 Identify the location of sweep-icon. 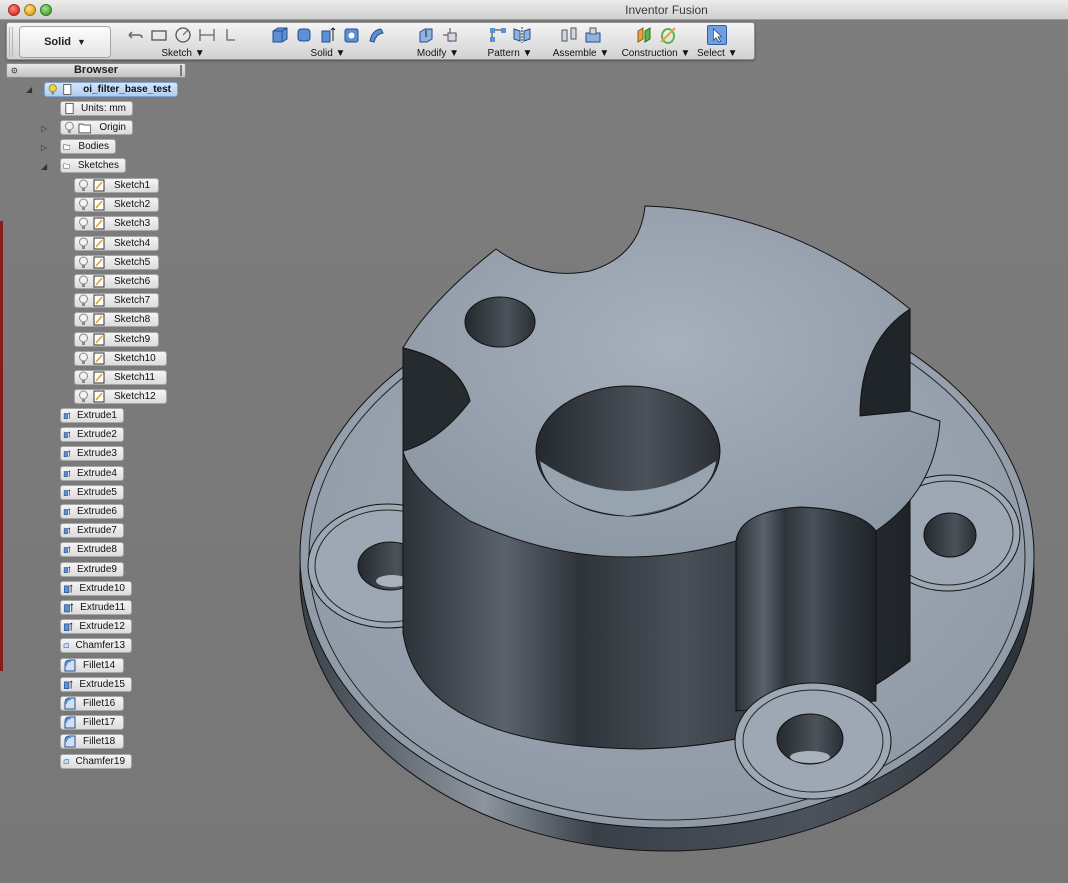
(376, 35).